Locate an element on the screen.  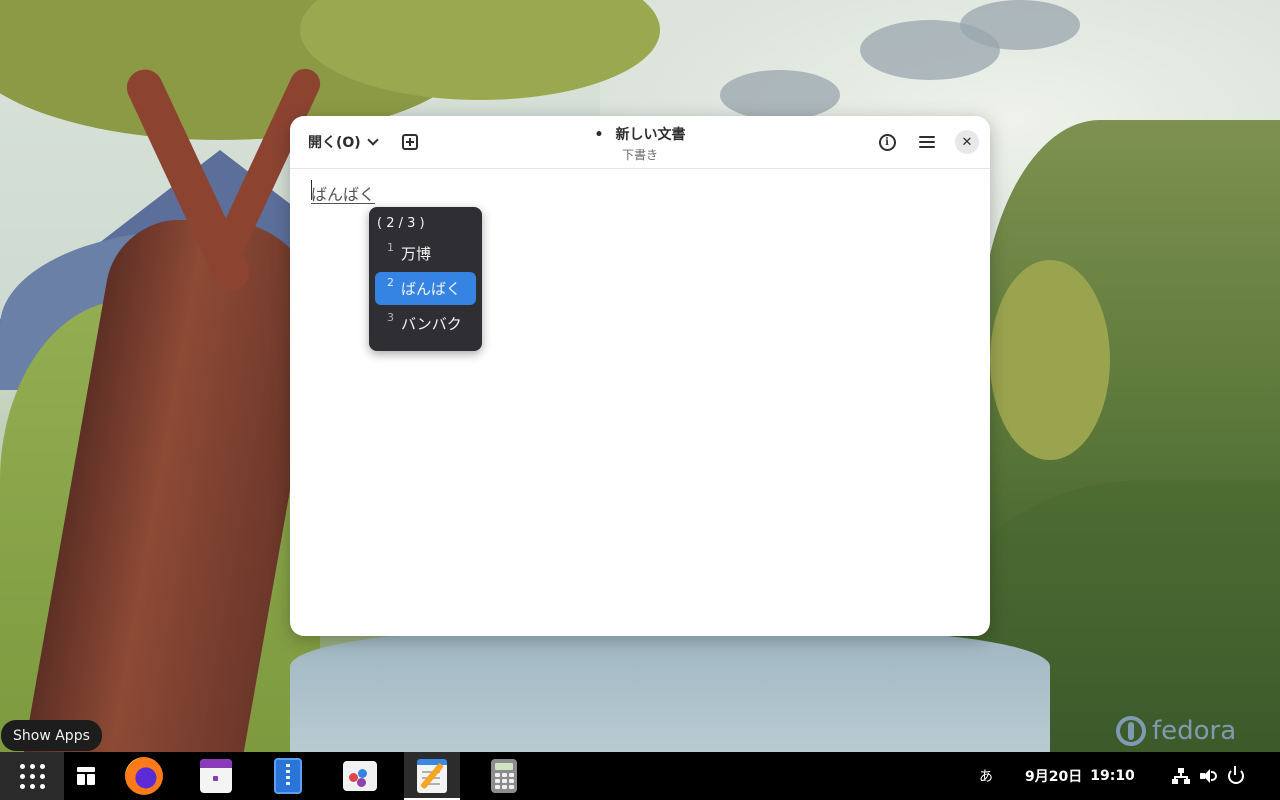
ime-candidate-popup: ( 2 / 3 ) 1 万博 2 ばんばく 3 バンバク is located at coordinates (425, 279).